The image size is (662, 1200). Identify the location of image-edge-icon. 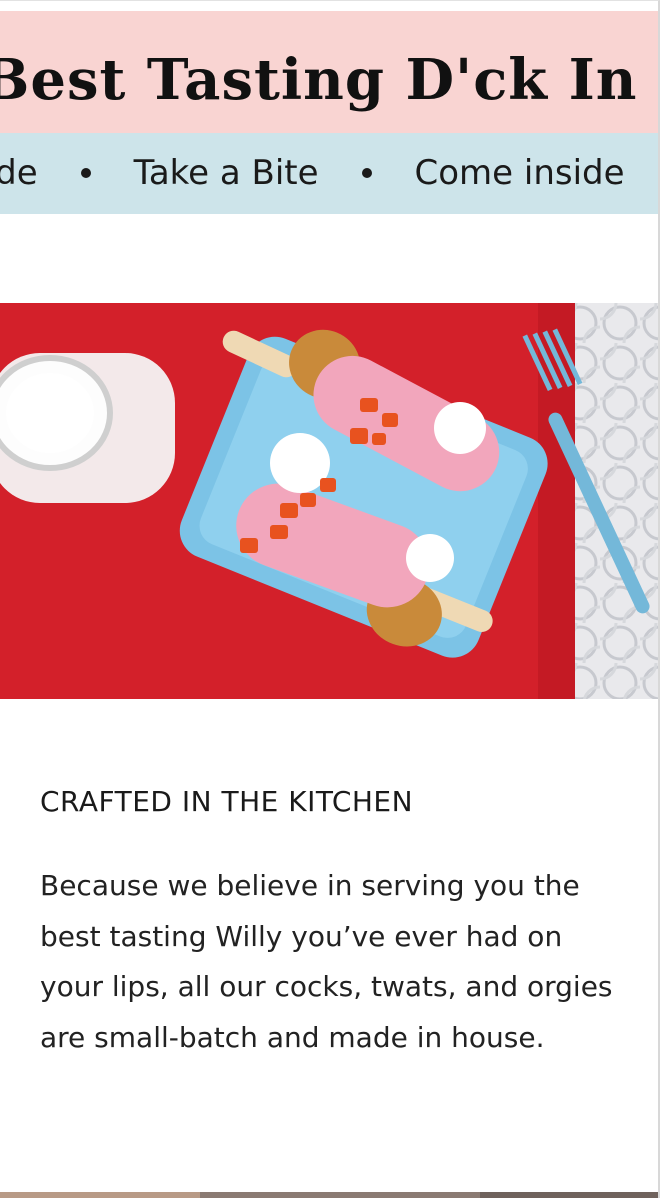
(329, 1195).